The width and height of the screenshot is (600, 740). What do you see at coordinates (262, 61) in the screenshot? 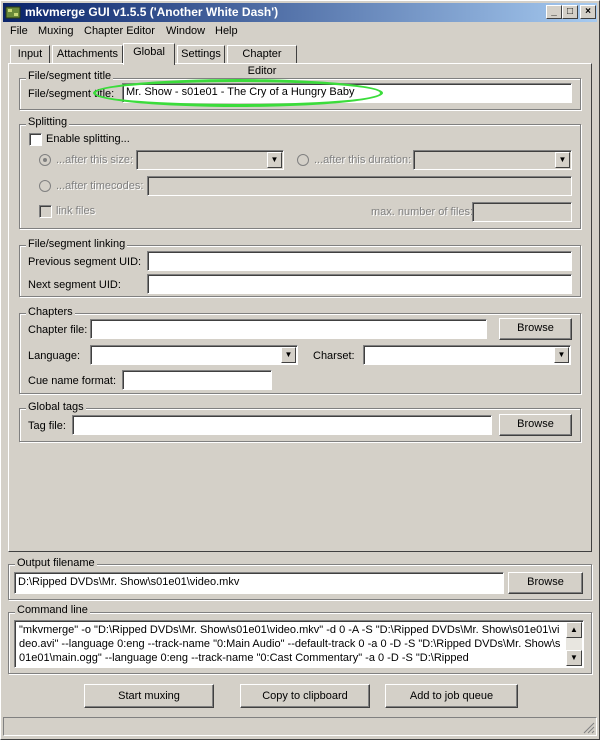
I see `tab-chapter-editor: Chapter Editor` at bounding box center [262, 61].